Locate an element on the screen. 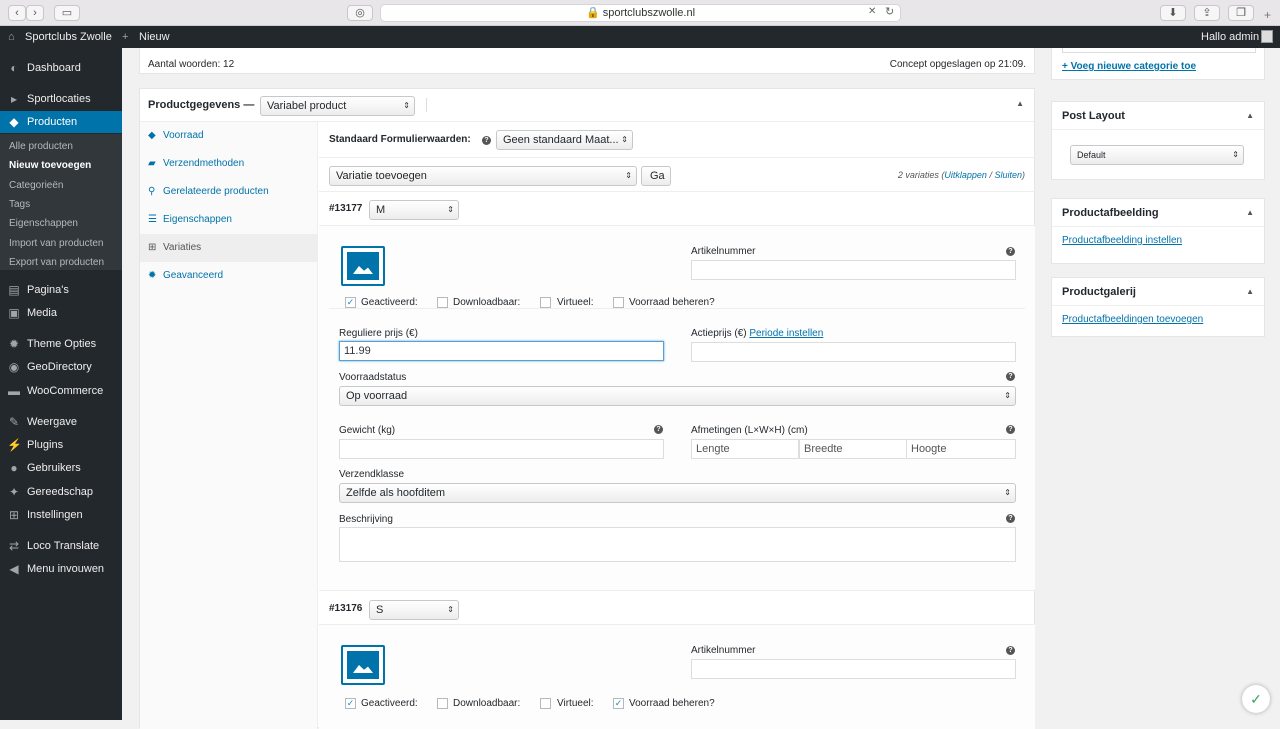 The image size is (1280, 729). plus-icon: + is located at coordinates (125, 37).